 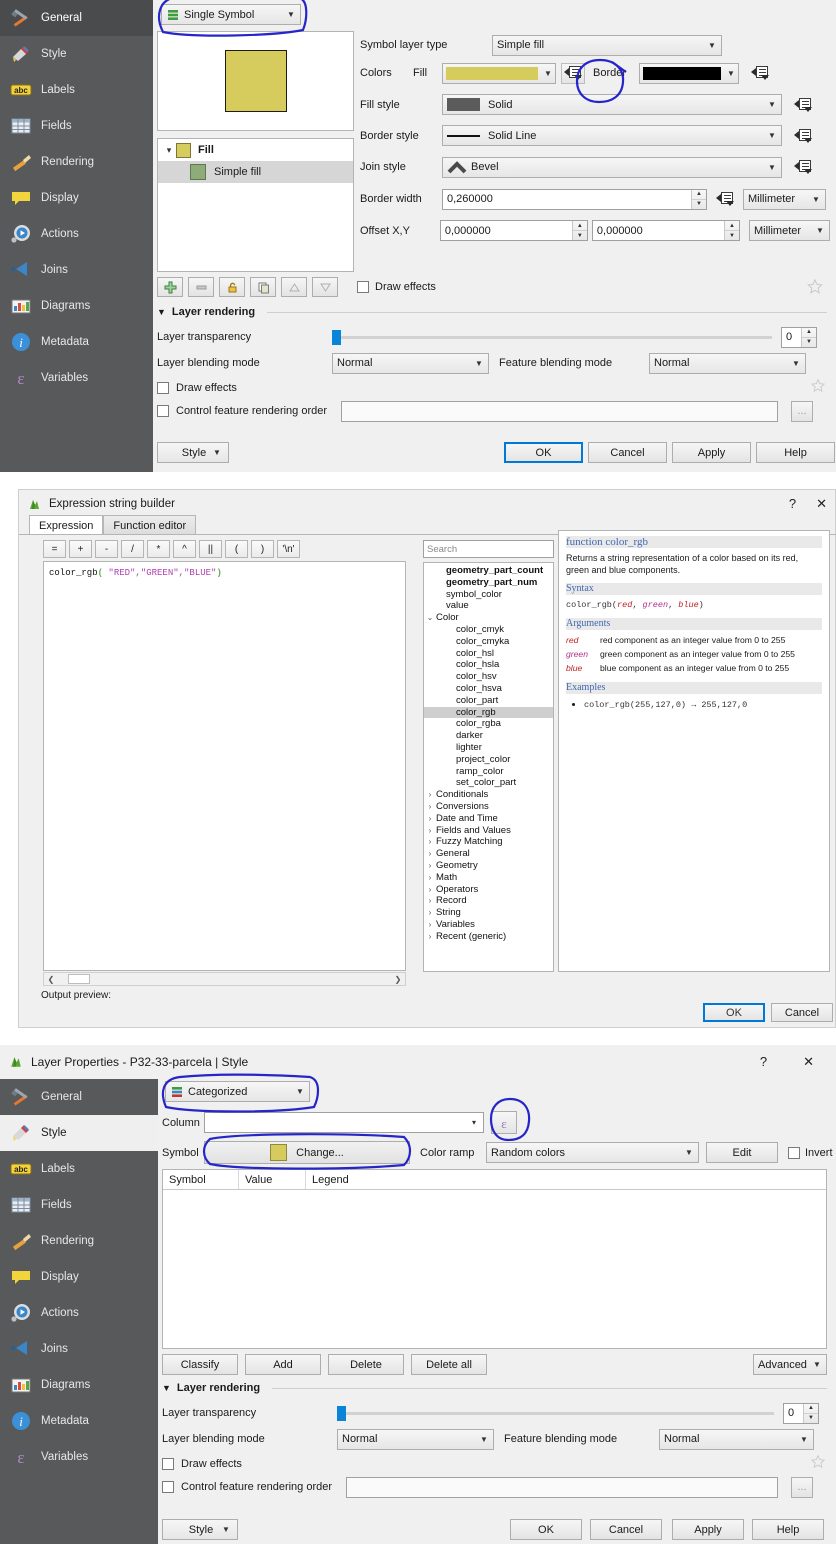 I want to click on sidebar-item-actions: Actions, so click(x=79, y=1313).